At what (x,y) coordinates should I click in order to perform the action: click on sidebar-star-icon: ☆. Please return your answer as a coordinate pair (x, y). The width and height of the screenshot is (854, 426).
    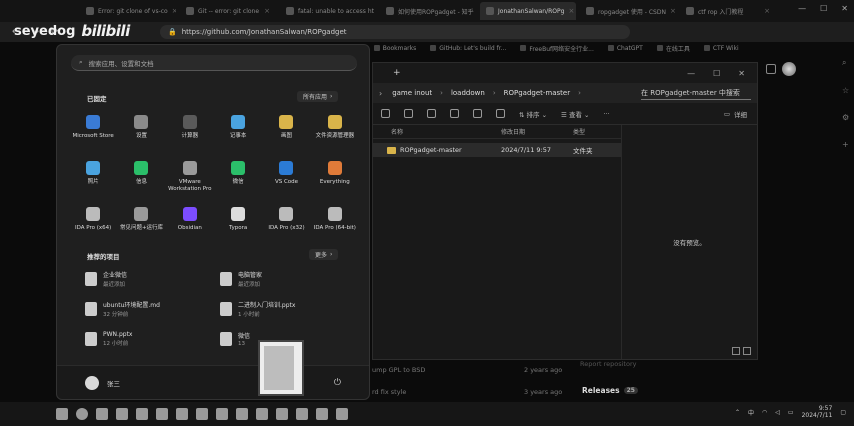
    Looking at the image, I should click on (848, 90).